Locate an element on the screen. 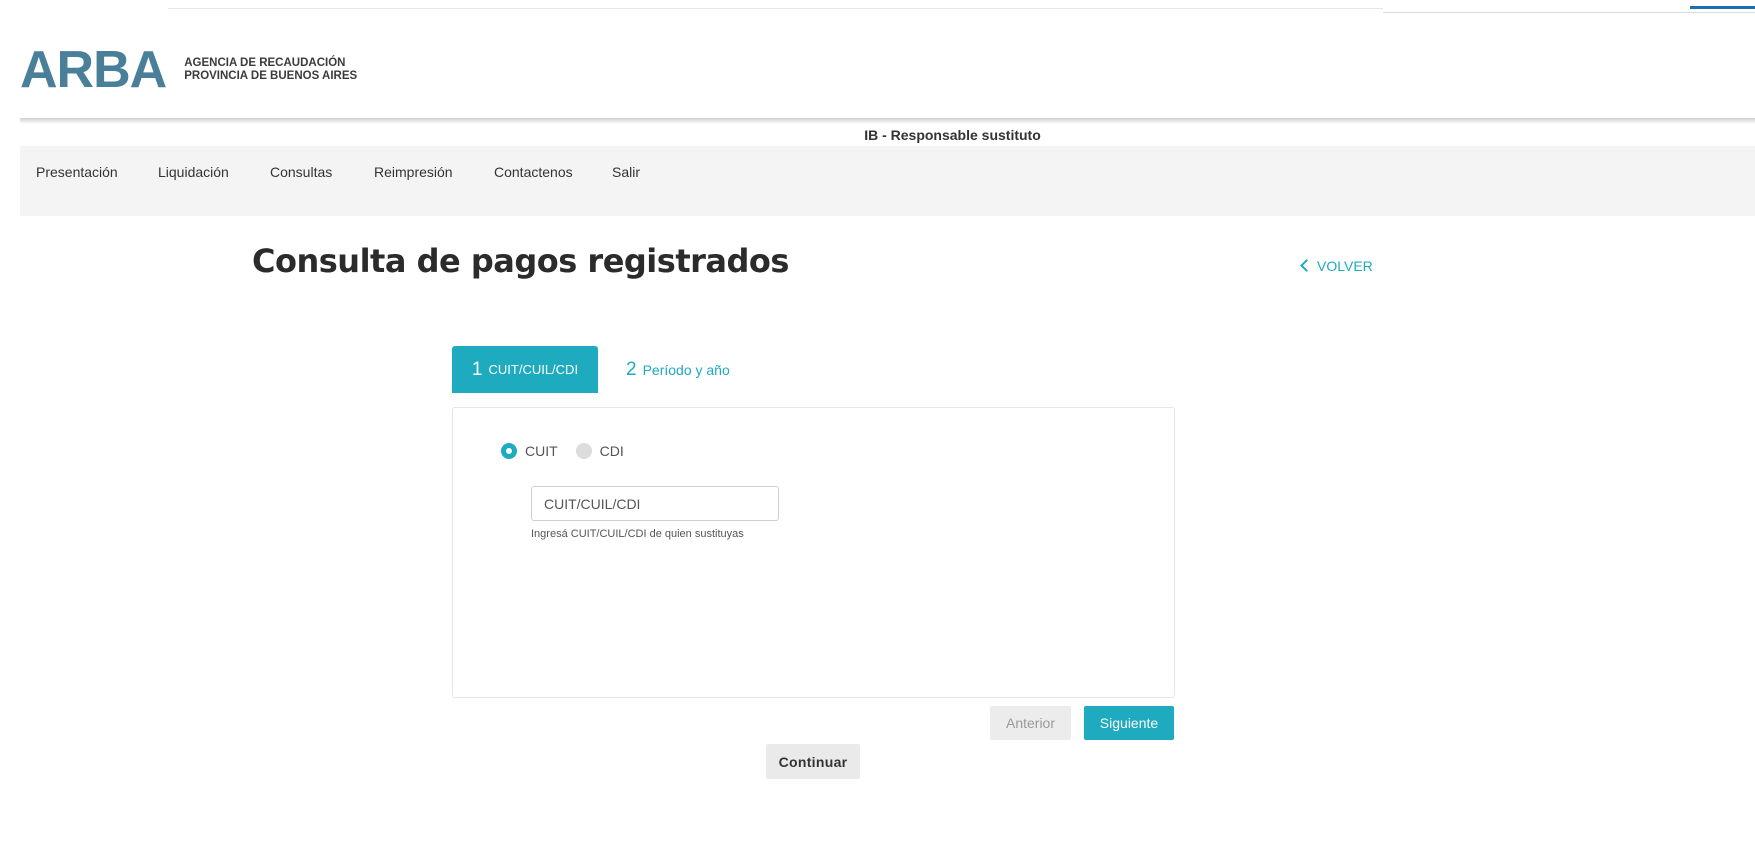  radio-selected-icon is located at coordinates (509, 451).